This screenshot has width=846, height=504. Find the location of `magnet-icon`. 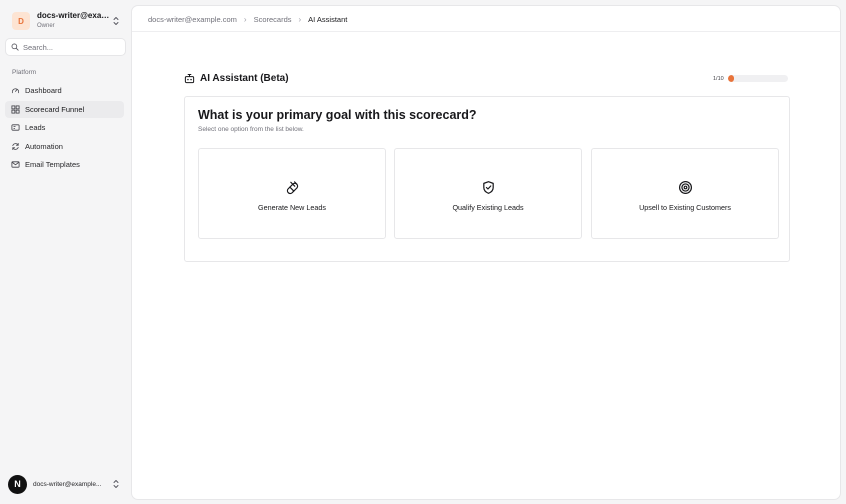

magnet-icon is located at coordinates (292, 187).